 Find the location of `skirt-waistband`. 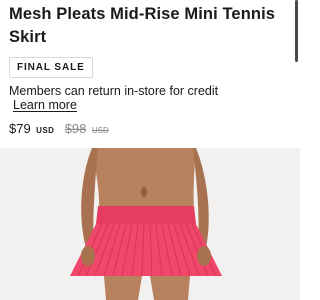

skirt-waistband is located at coordinates (146, 215).